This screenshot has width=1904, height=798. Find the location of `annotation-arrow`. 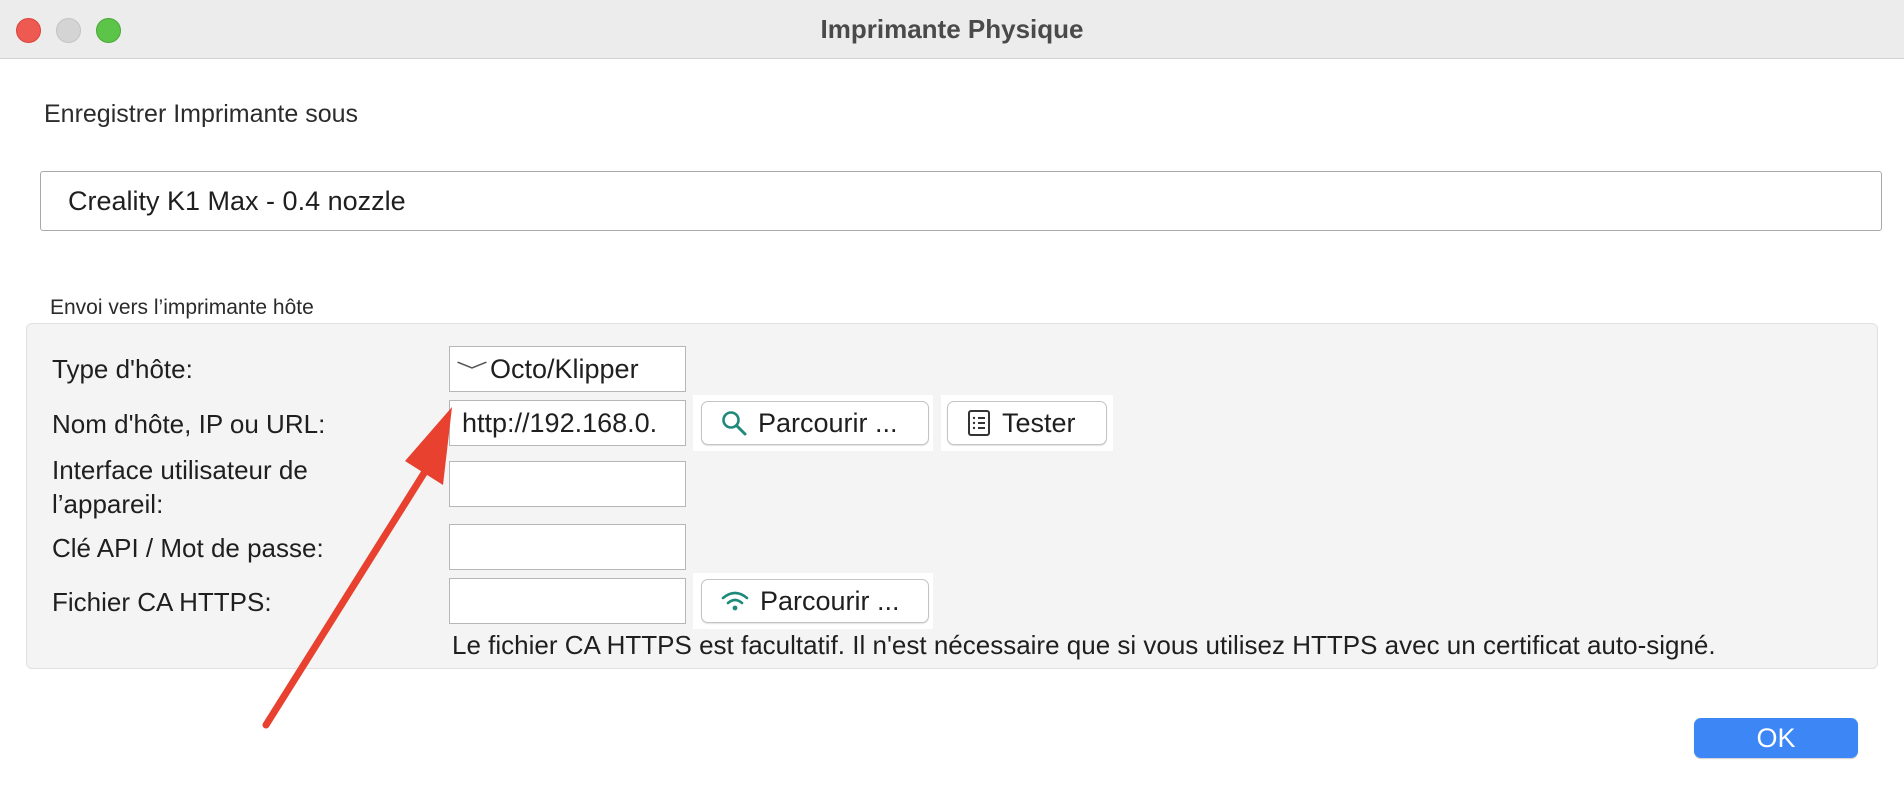

annotation-arrow is located at coordinates (357, 568).